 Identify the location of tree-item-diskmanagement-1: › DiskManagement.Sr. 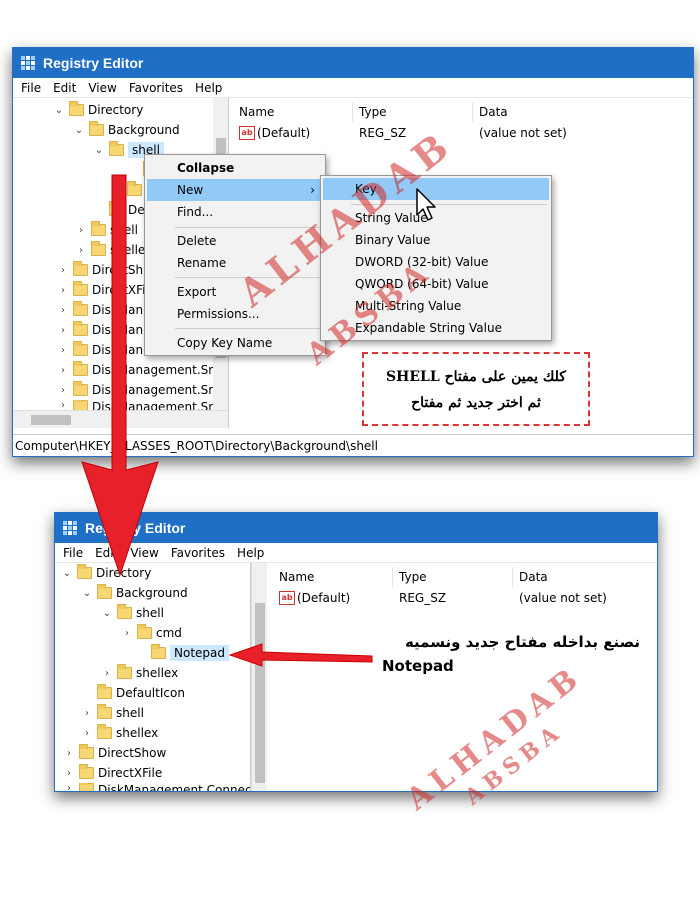
(135, 370).